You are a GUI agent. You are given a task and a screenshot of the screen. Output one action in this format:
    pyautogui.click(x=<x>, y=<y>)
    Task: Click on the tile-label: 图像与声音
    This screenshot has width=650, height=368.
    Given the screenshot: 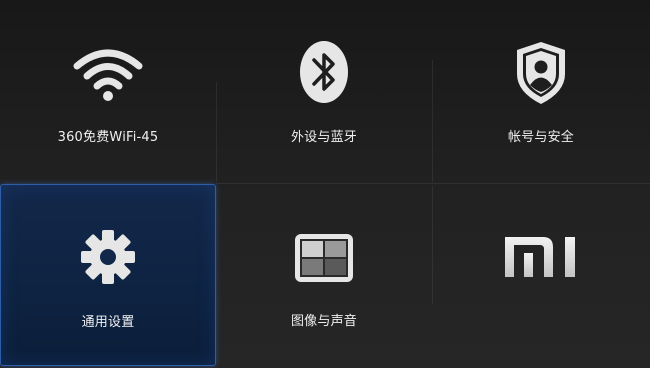 What is the action you would take?
    pyautogui.click(x=323, y=321)
    